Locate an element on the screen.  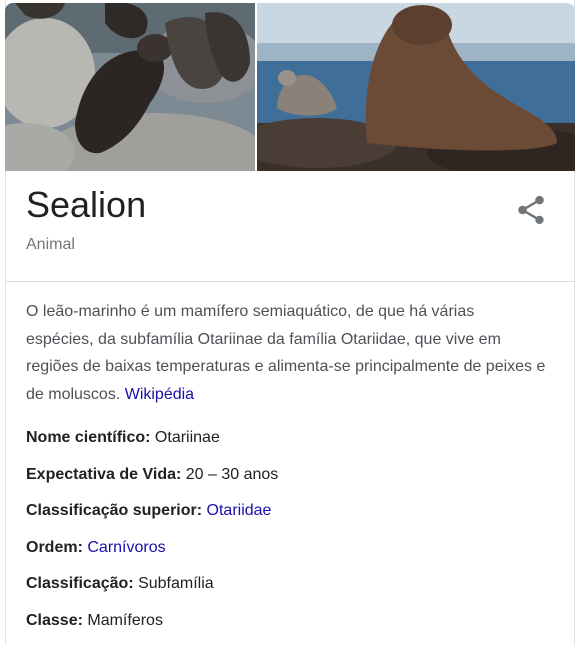
sea-lions-rocks-image is located at coordinates (130, 87).